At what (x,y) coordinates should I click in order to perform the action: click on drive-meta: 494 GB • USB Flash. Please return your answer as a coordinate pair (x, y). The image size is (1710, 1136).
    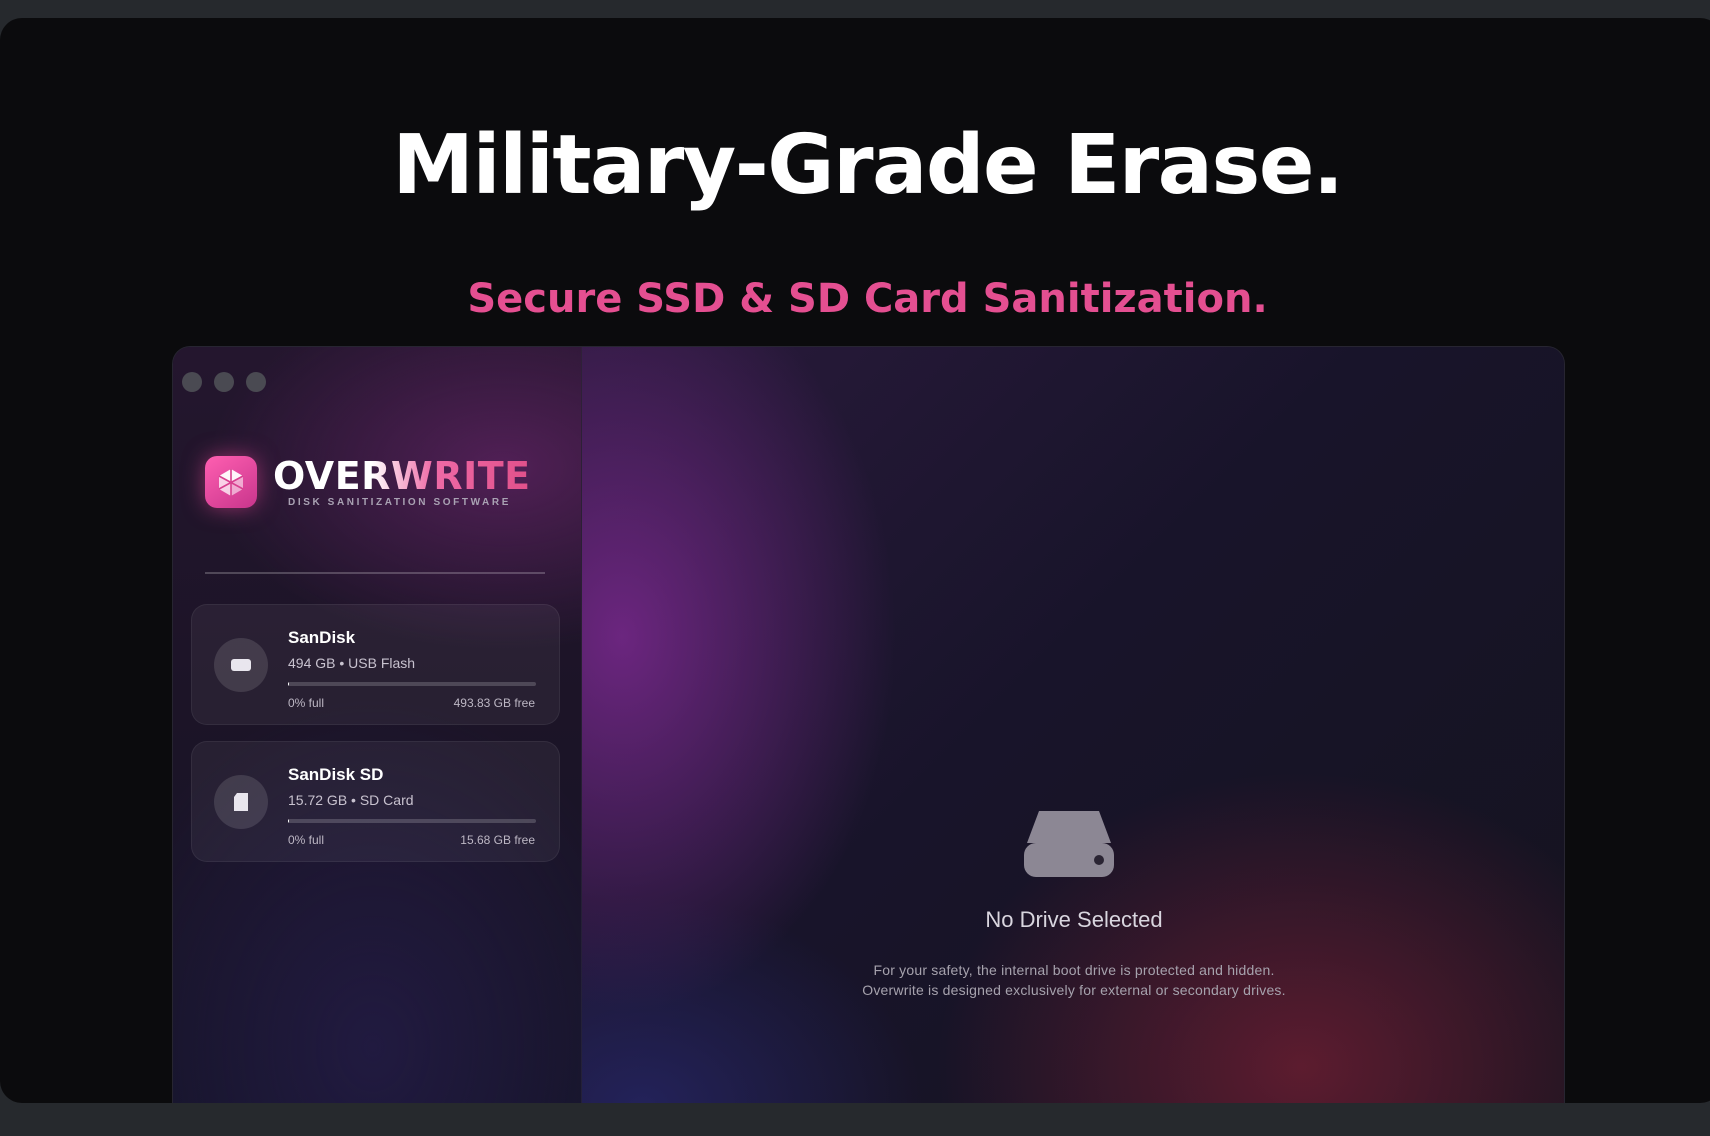
    Looking at the image, I should click on (352, 663).